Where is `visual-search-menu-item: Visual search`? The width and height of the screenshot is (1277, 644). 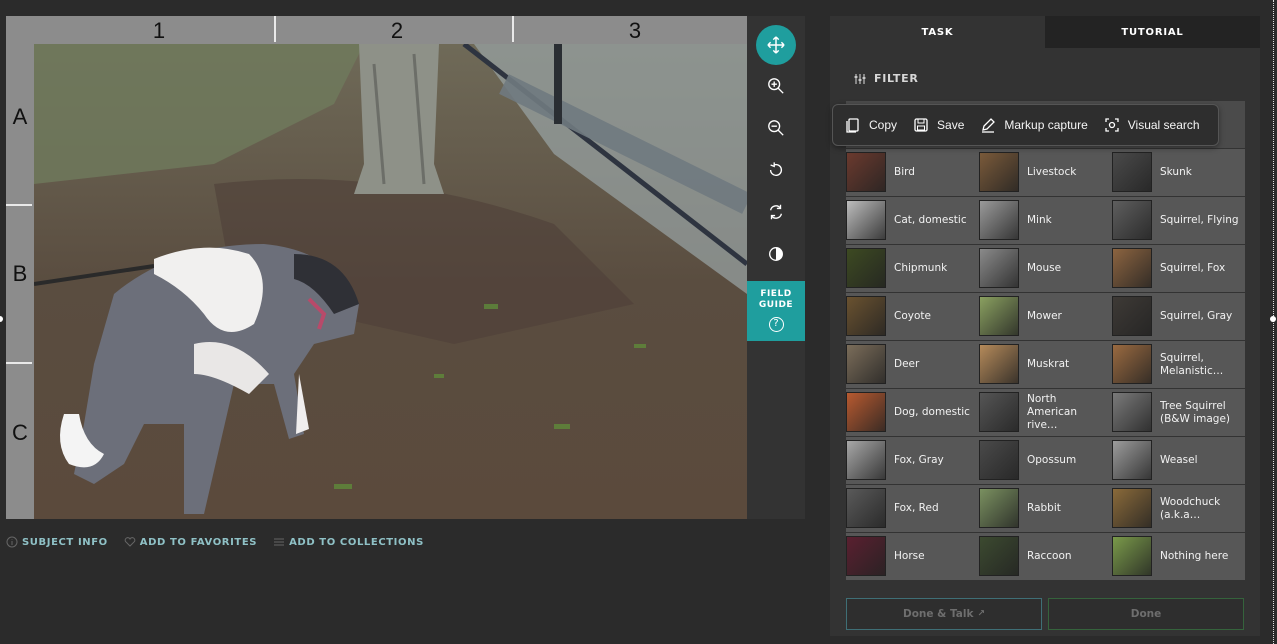 visual-search-menu-item: Visual search is located at coordinates (1152, 125).